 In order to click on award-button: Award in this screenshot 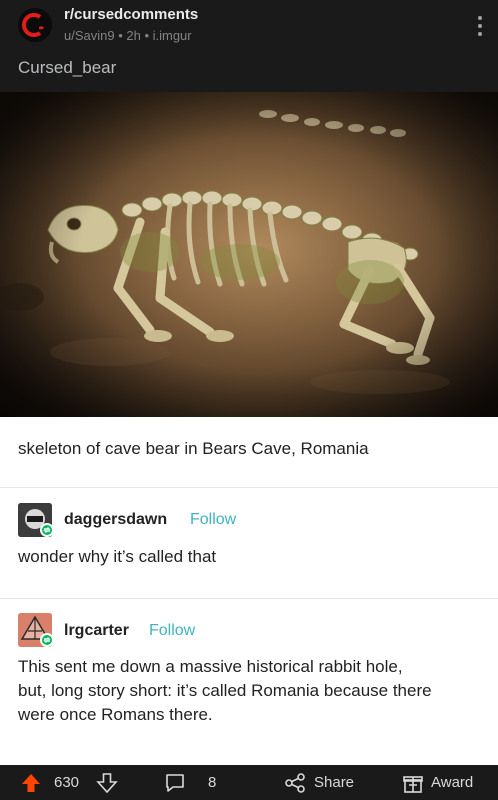, I will do `click(437, 782)`.